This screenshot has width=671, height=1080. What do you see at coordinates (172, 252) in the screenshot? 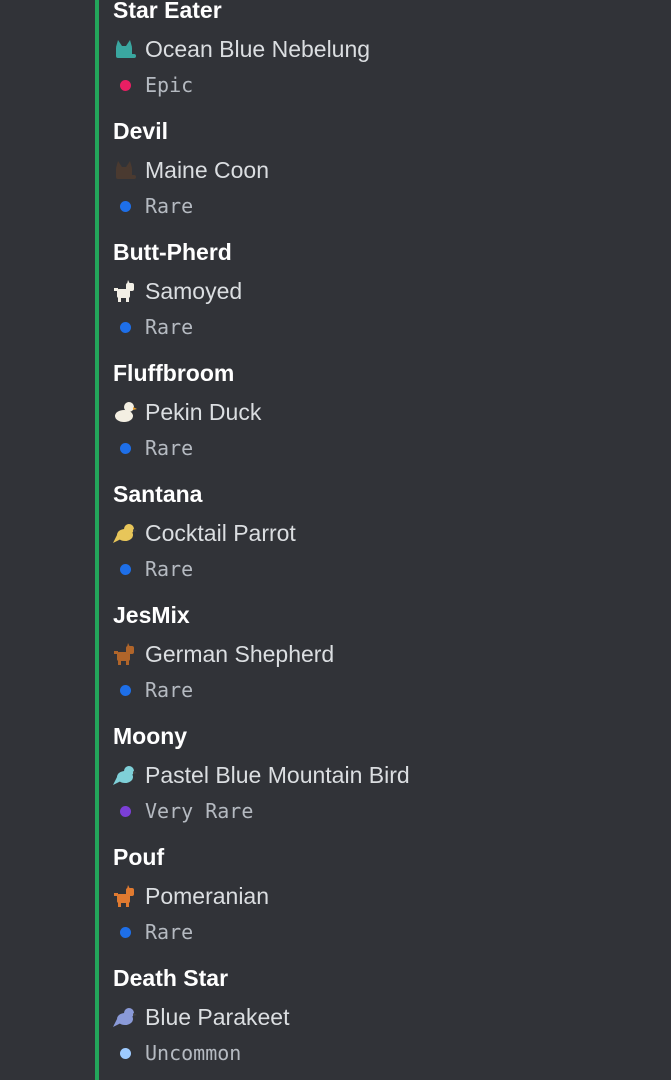
I see `owner-name: Butt-Pherd` at bounding box center [172, 252].